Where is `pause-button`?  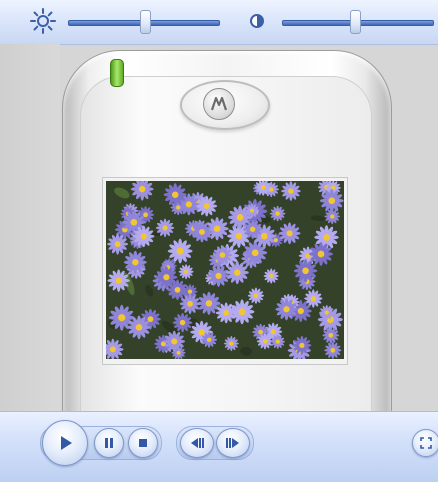 pause-button is located at coordinates (109, 443).